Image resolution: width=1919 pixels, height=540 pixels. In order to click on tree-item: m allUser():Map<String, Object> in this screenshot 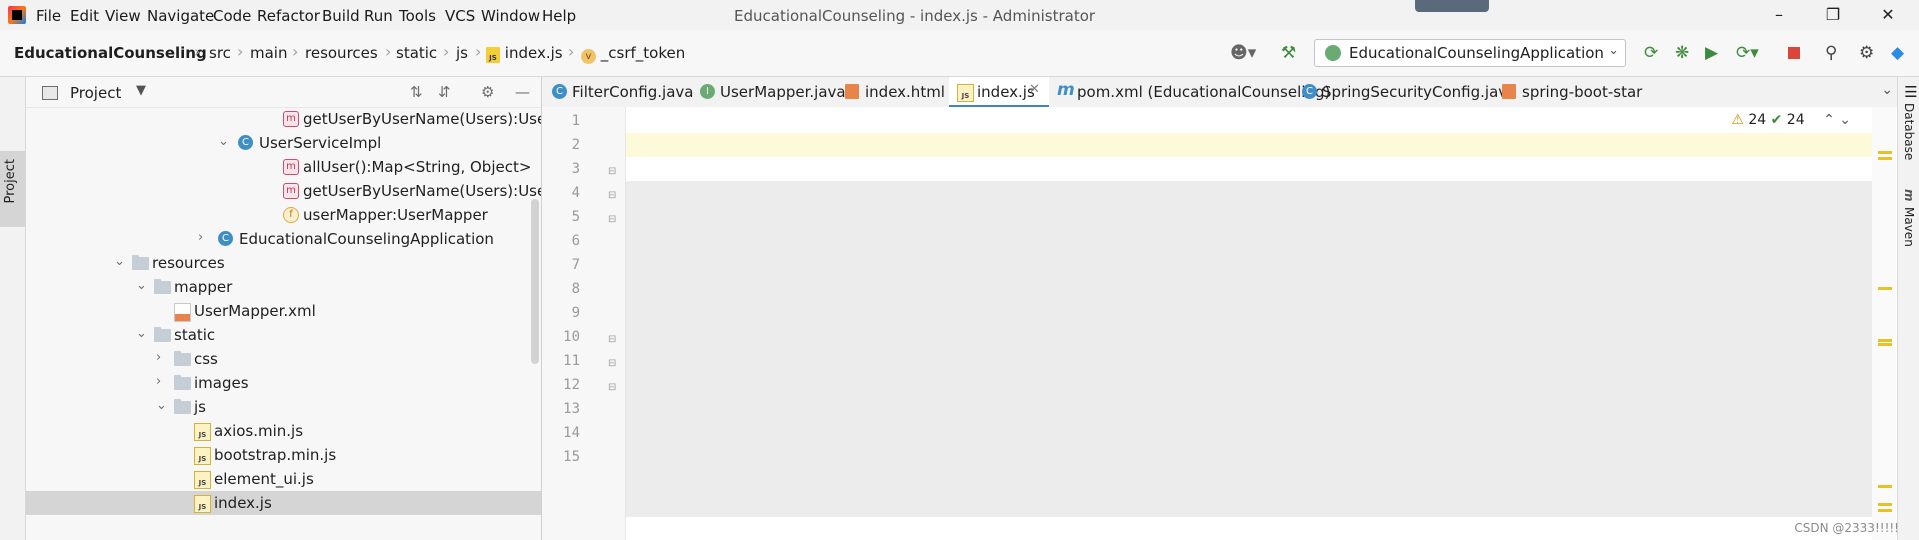, I will do `click(283, 167)`.